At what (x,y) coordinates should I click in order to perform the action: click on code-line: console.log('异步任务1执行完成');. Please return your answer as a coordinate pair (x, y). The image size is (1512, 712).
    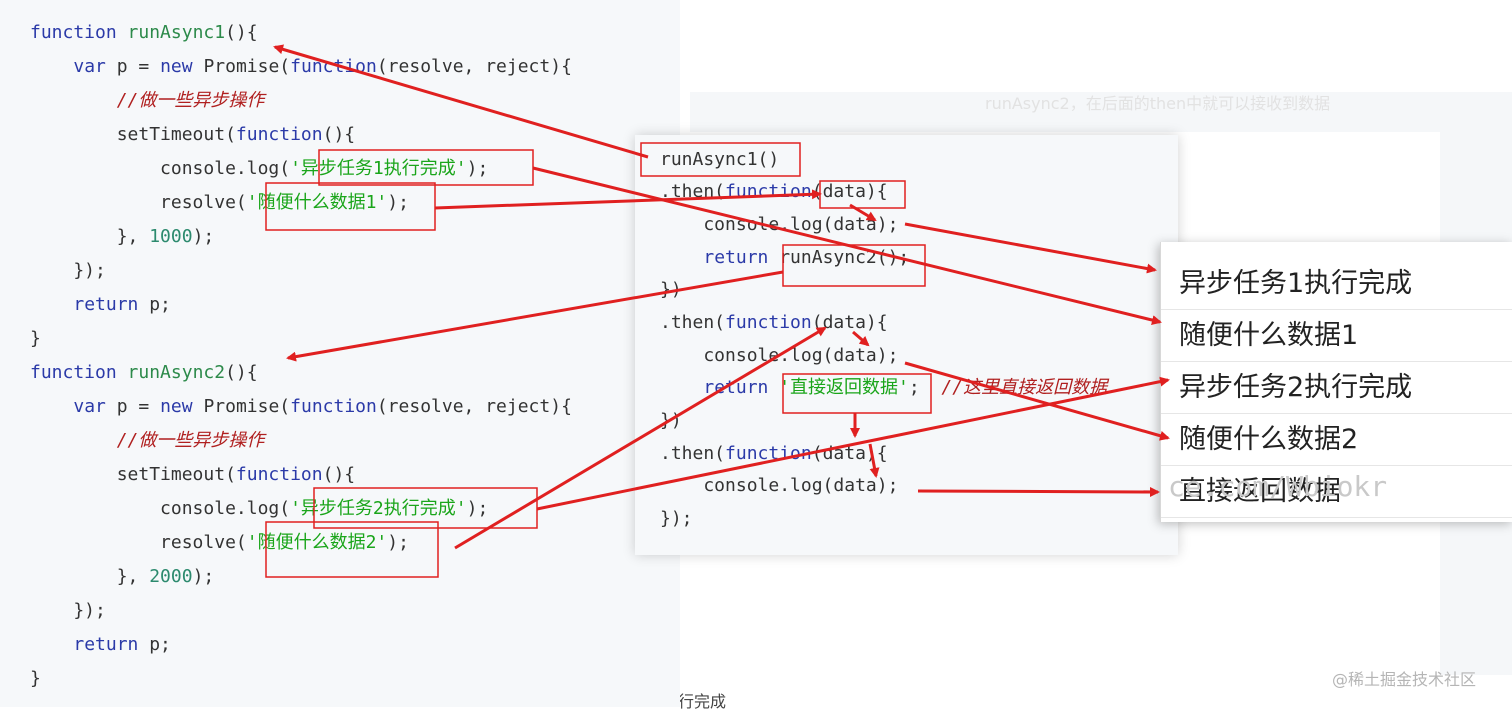
    Looking at the image, I should click on (259, 168).